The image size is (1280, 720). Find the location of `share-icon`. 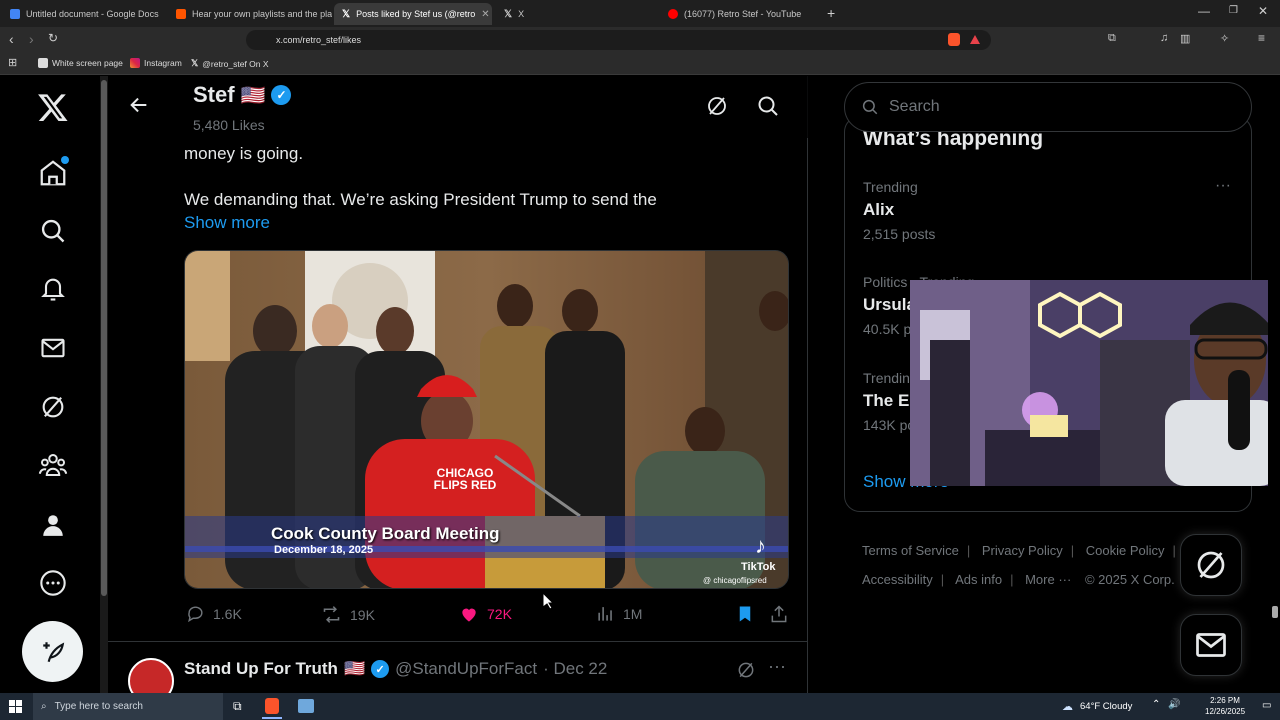

share-icon is located at coordinates (779, 614).